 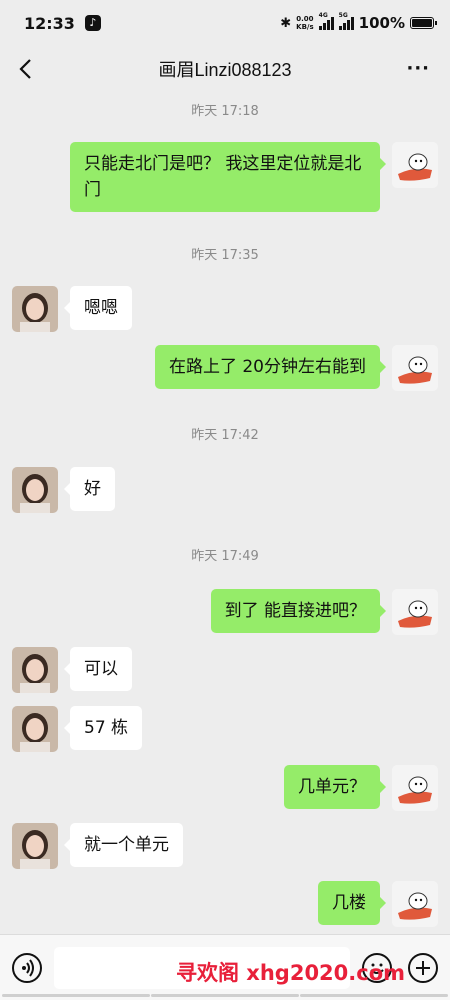 What do you see at coordinates (225, 996) in the screenshot?
I see `home-indicator` at bounding box center [225, 996].